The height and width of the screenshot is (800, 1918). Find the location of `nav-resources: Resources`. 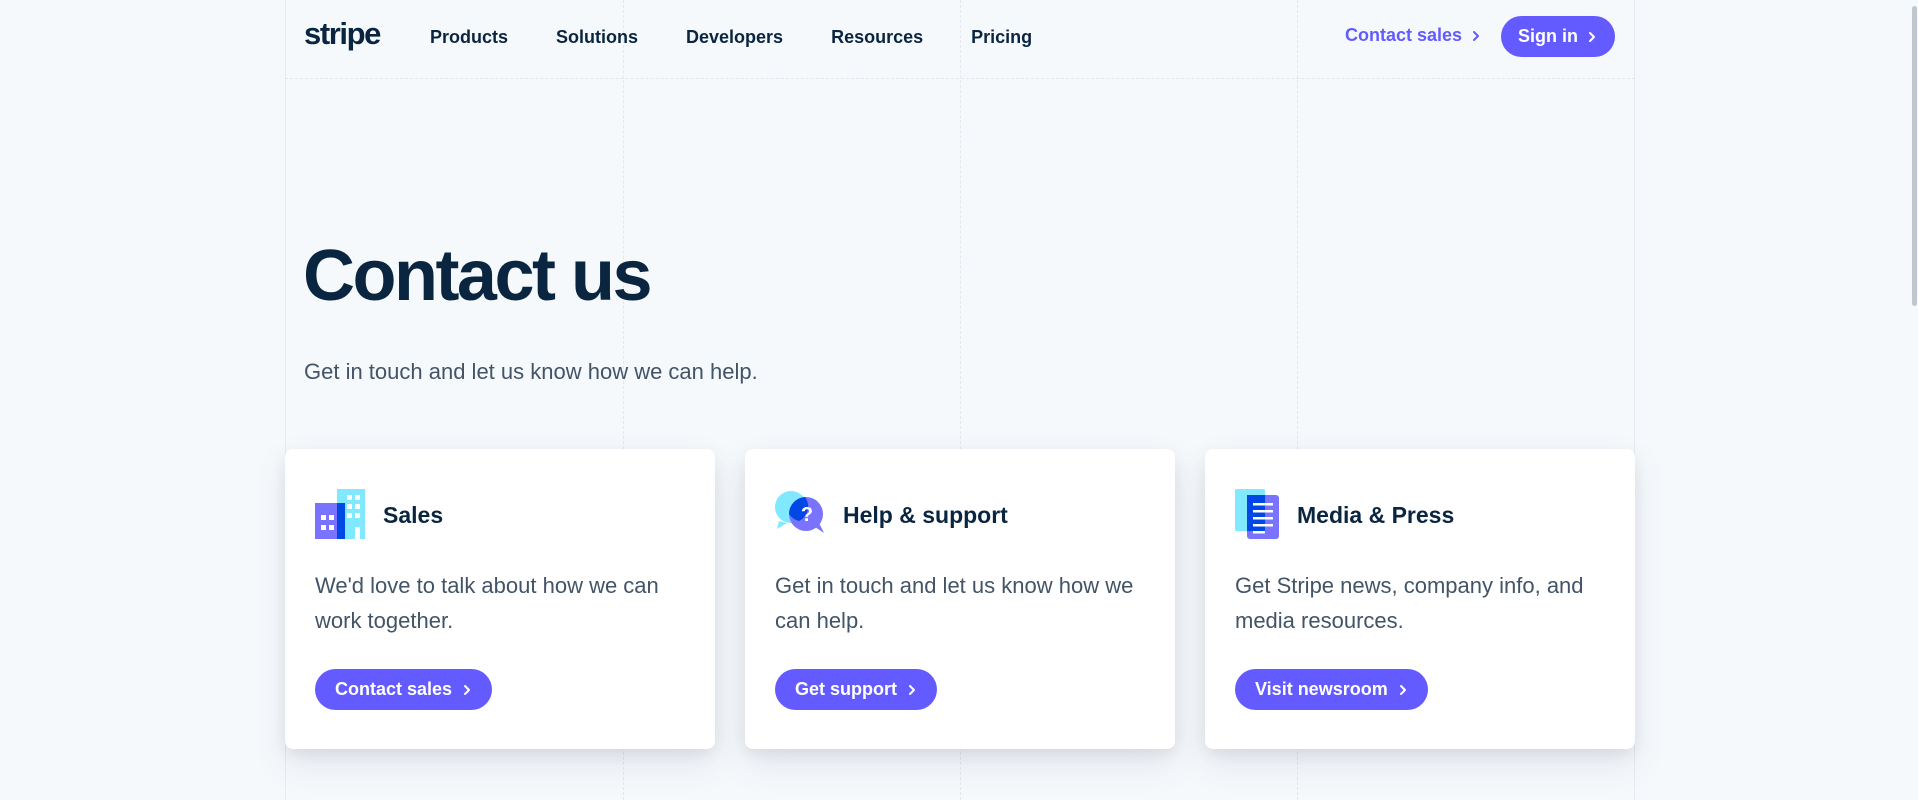

nav-resources: Resources is located at coordinates (877, 37).